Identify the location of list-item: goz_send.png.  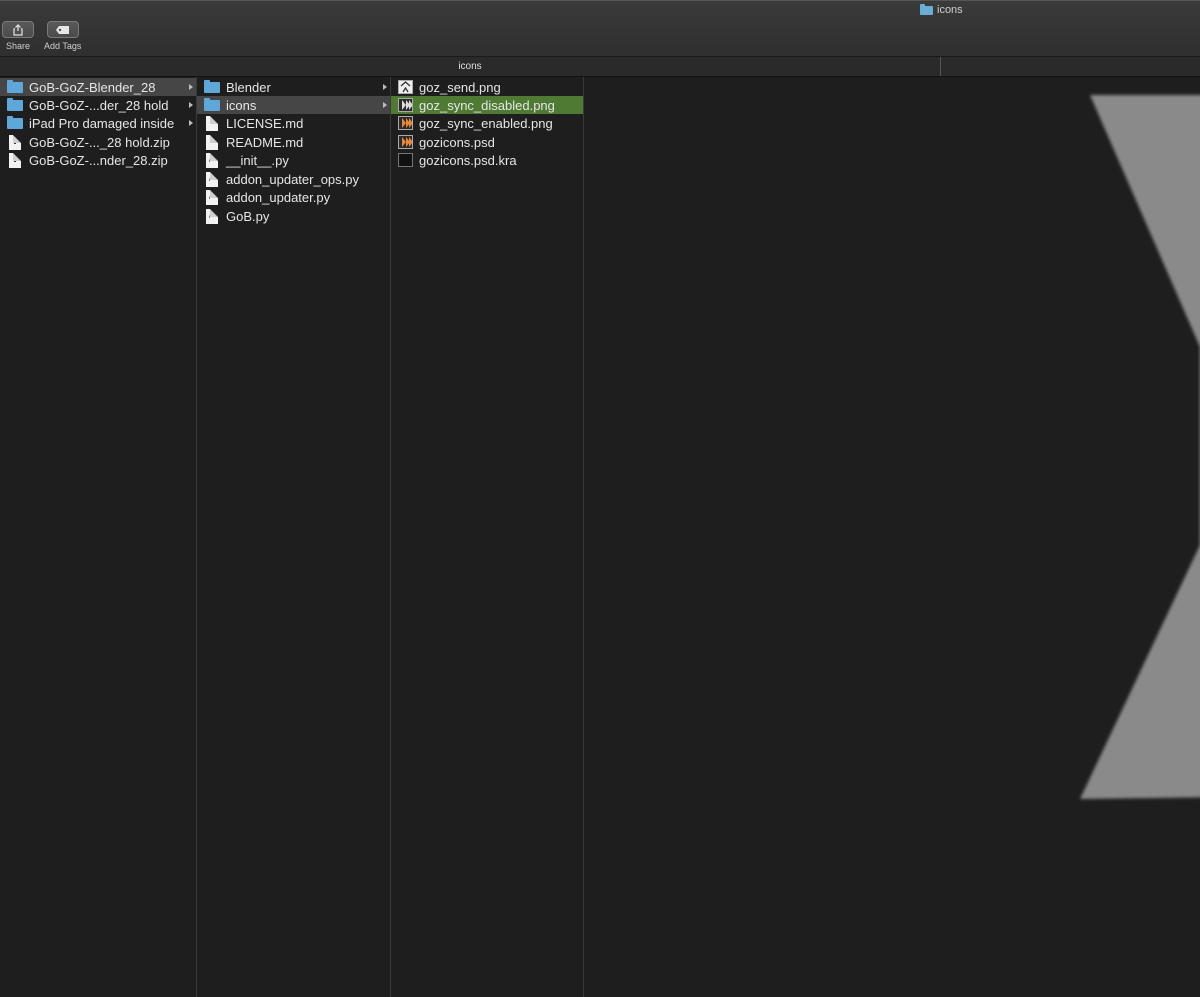
(487, 87).